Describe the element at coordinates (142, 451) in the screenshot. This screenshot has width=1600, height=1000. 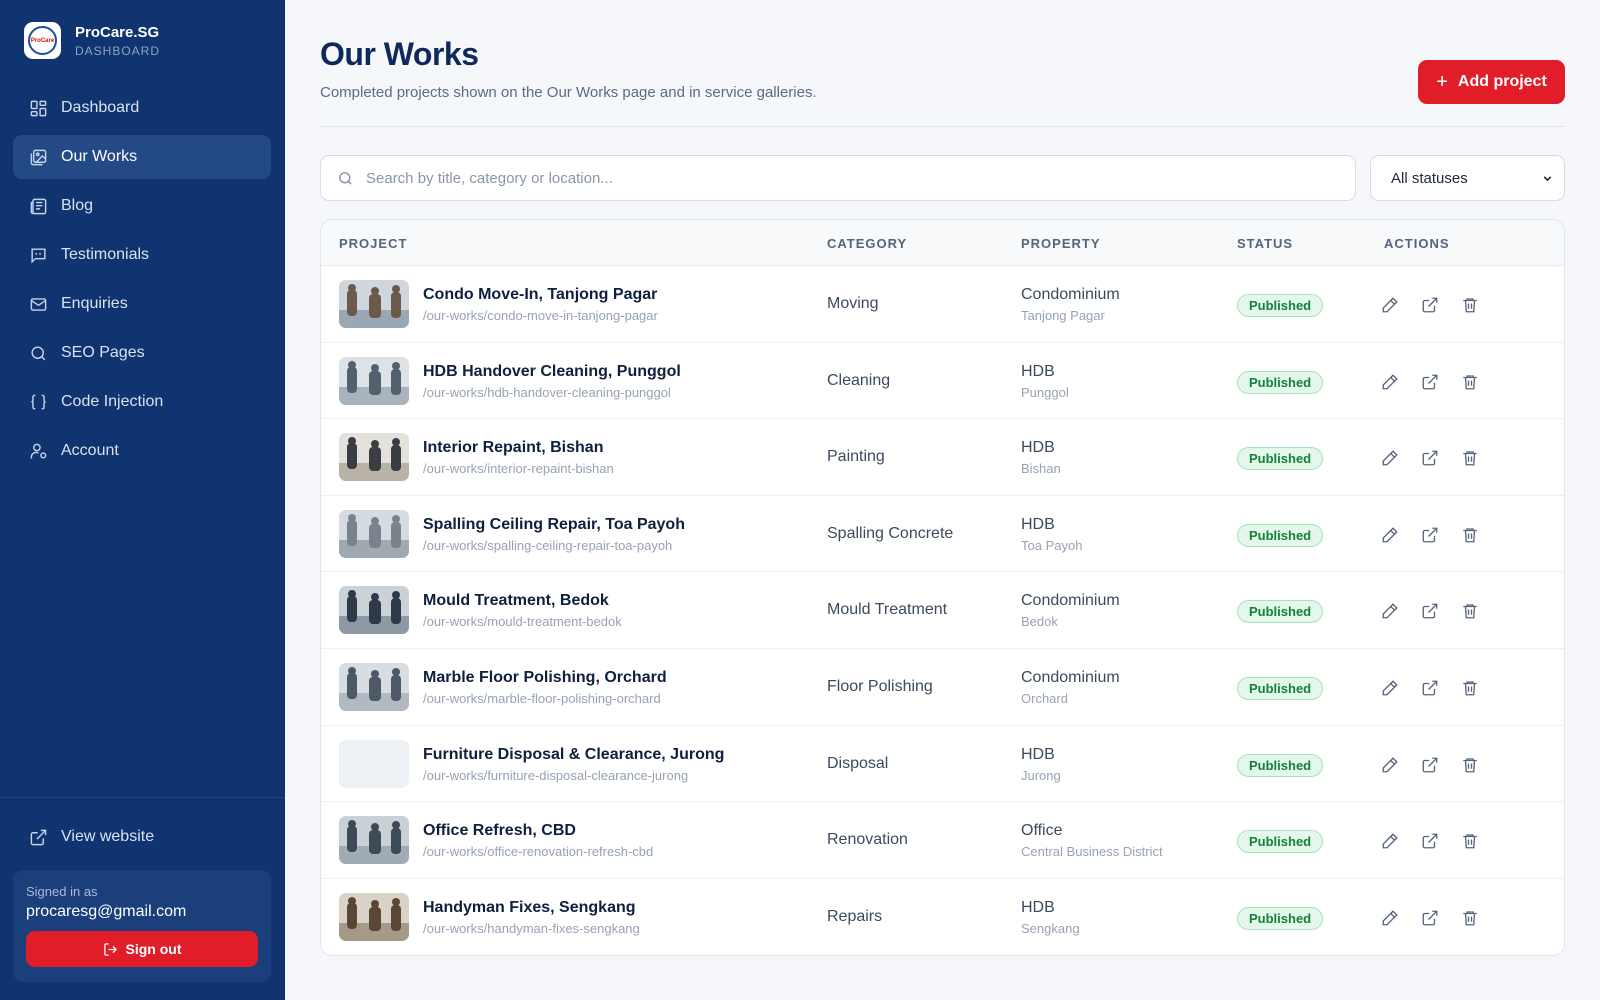
I see `sidebar-item-account: Account` at that location.